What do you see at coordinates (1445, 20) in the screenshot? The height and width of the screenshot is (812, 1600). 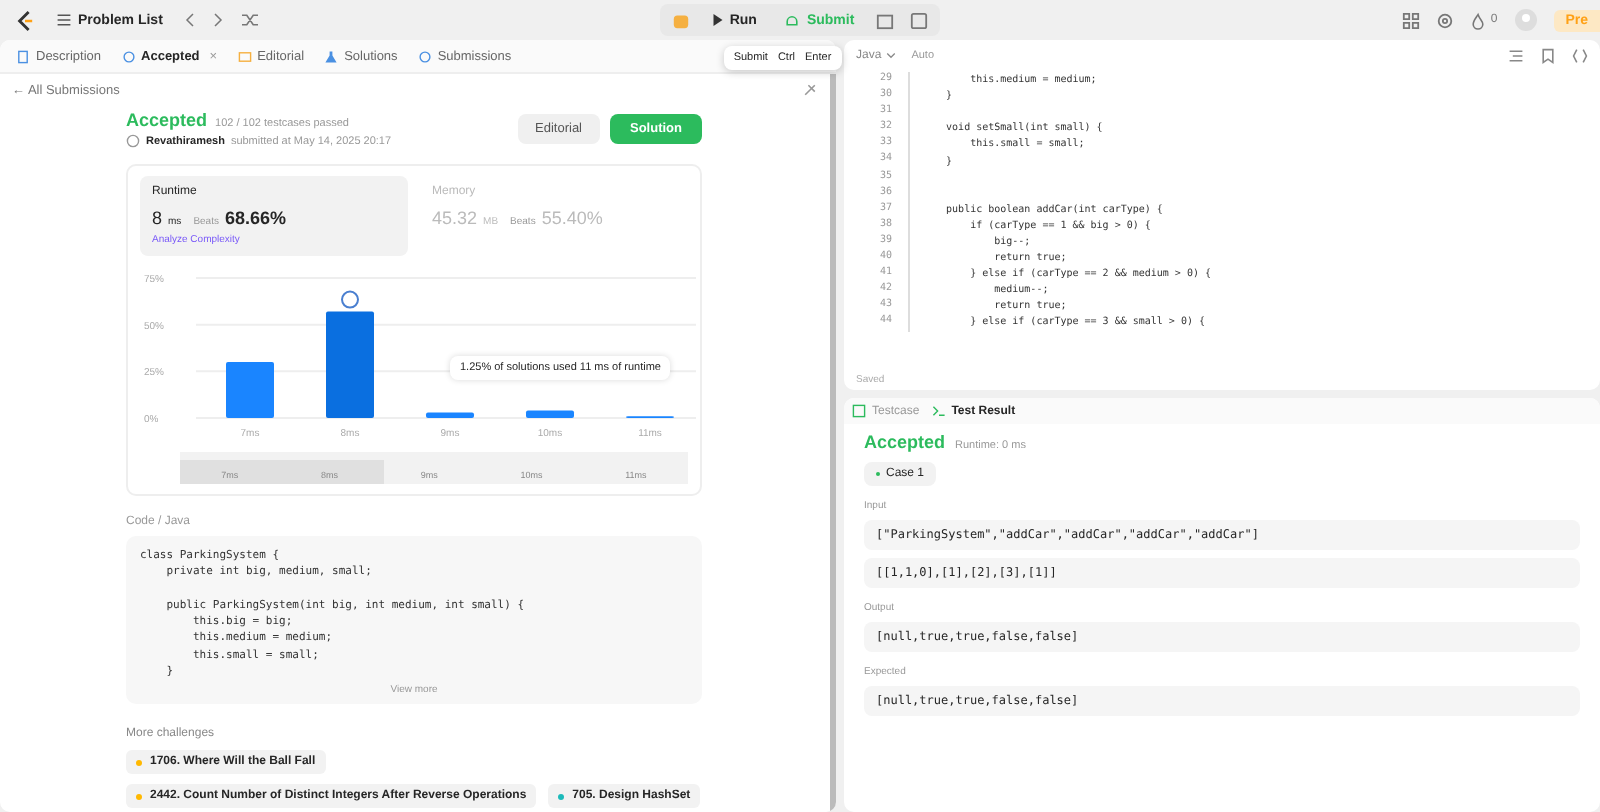 I see `settings-icon` at bounding box center [1445, 20].